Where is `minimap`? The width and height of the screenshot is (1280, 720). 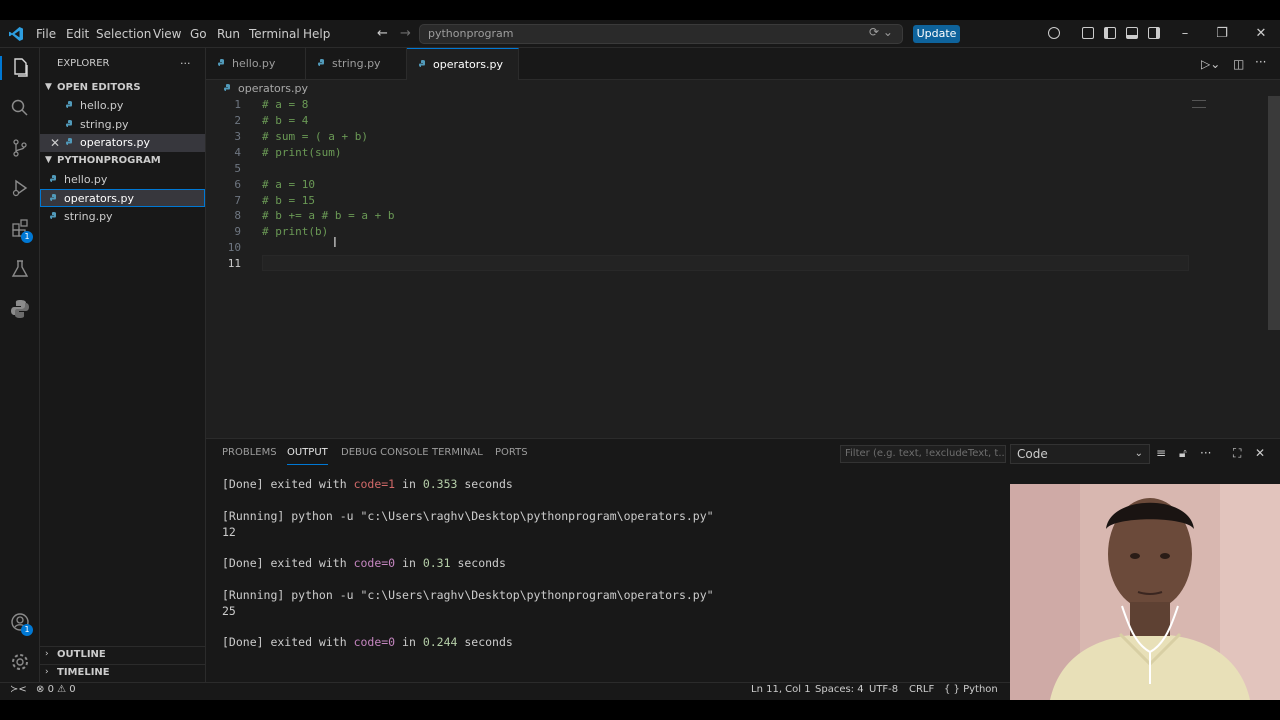
minimap is located at coordinates (1199, 104).